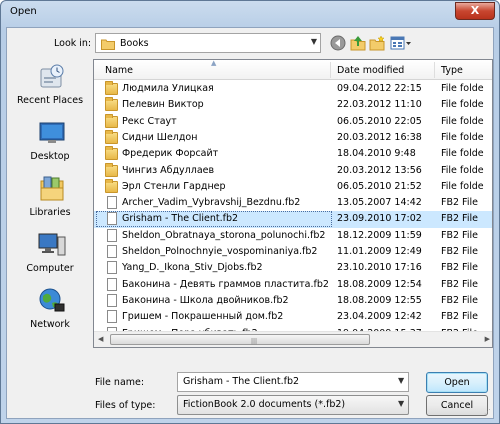 The height and width of the screenshot is (424, 500). What do you see at coordinates (23, 11) in the screenshot?
I see `window-title: Open` at bounding box center [23, 11].